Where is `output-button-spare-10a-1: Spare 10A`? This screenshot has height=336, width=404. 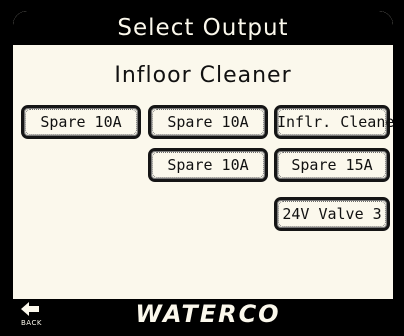
output-button-spare-10a-1: Spare 10A is located at coordinates (81, 122).